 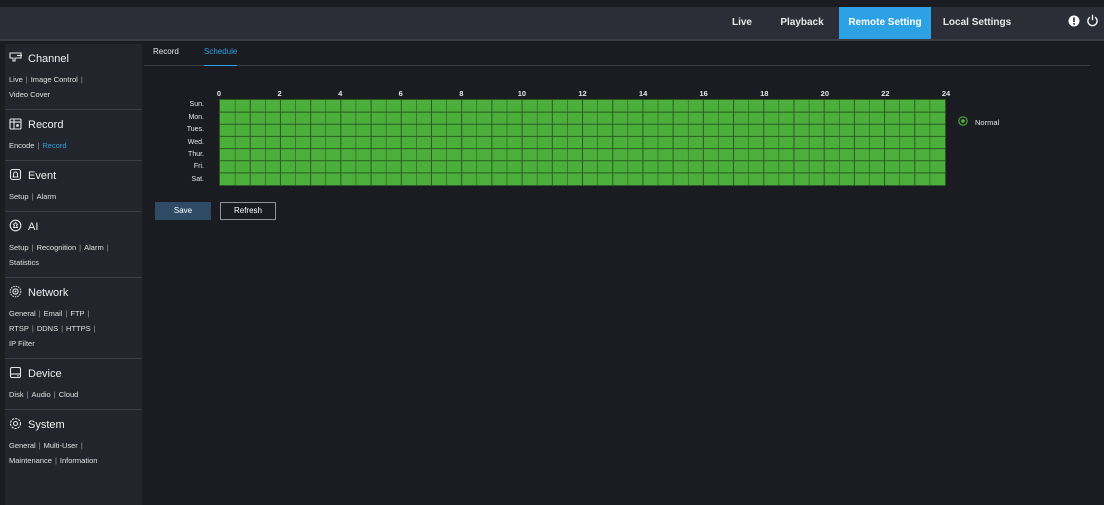 I want to click on system-icon, so click(x=16, y=425).